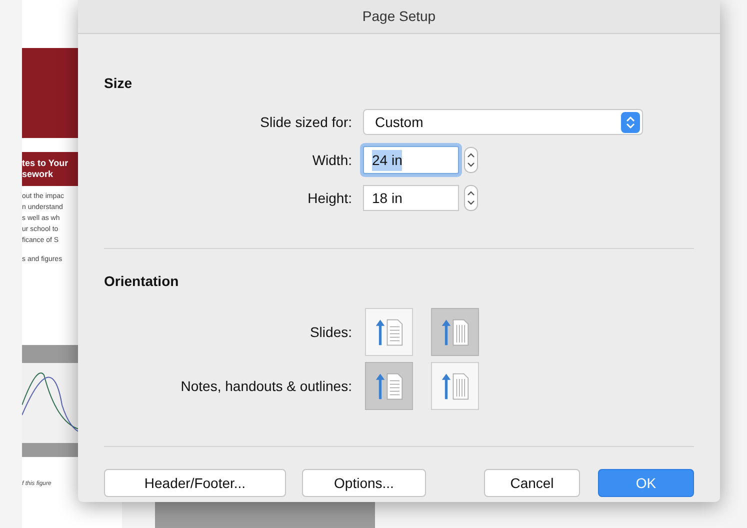 This screenshot has height=528, width=747. What do you see at coordinates (630, 122) in the screenshot?
I see `select-arrows-icon` at bounding box center [630, 122].